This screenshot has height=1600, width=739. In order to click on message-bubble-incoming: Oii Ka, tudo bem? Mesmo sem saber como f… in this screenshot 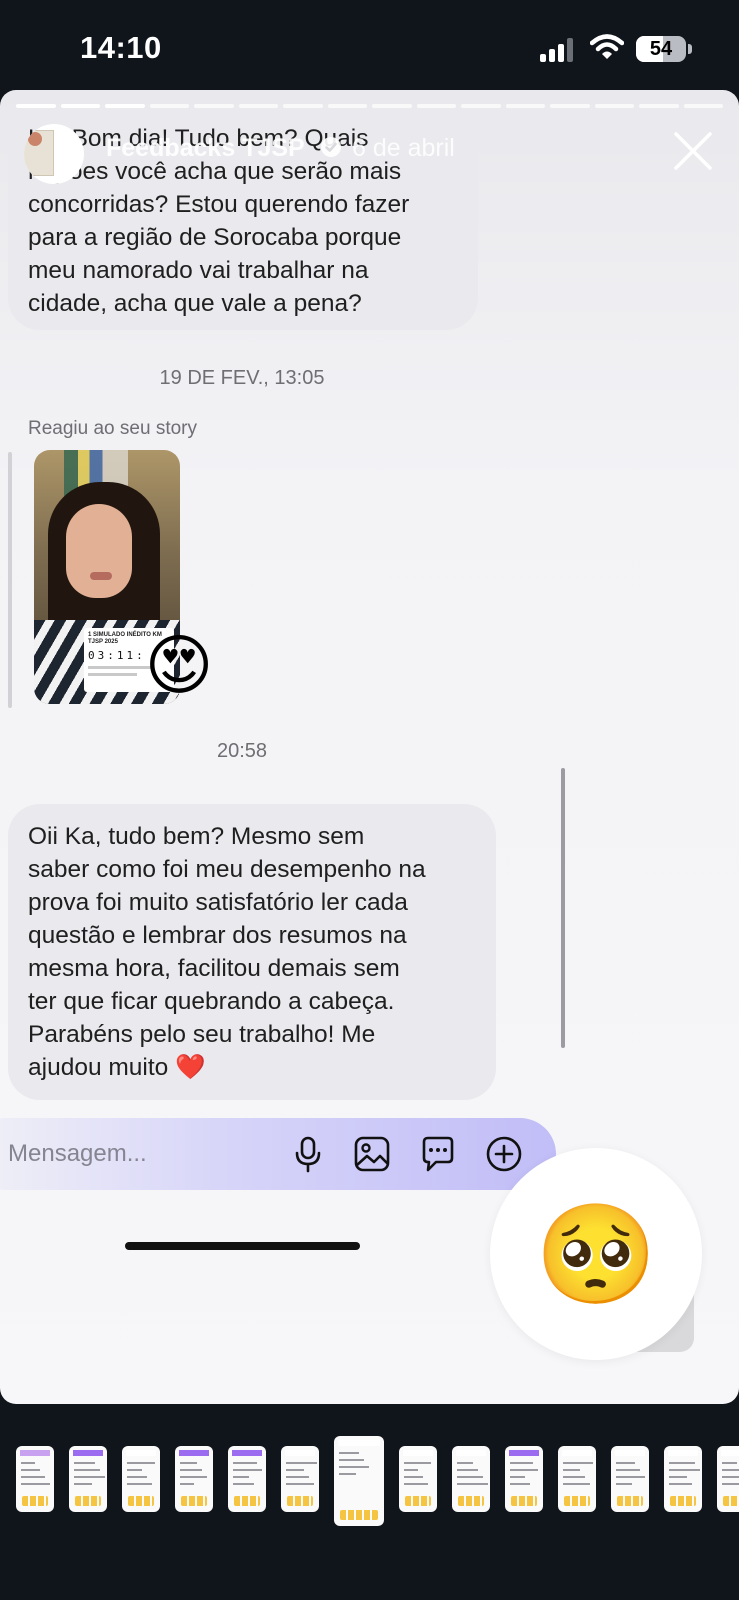, I will do `click(252, 952)`.